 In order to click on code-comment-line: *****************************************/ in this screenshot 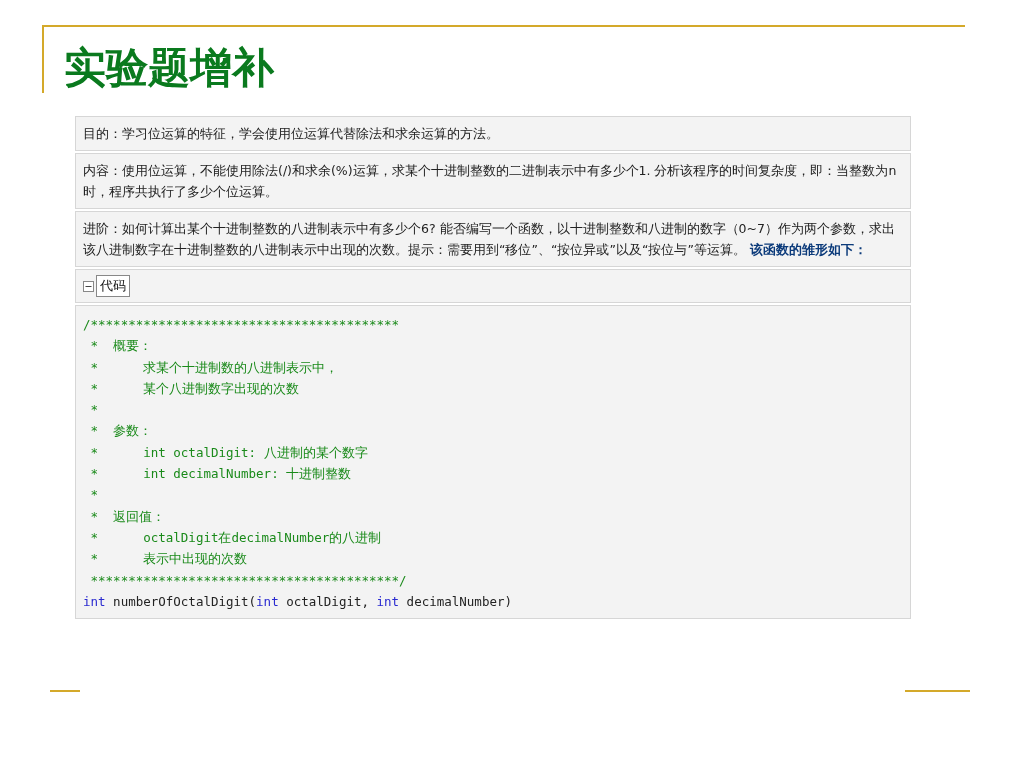, I will do `click(248, 580)`.